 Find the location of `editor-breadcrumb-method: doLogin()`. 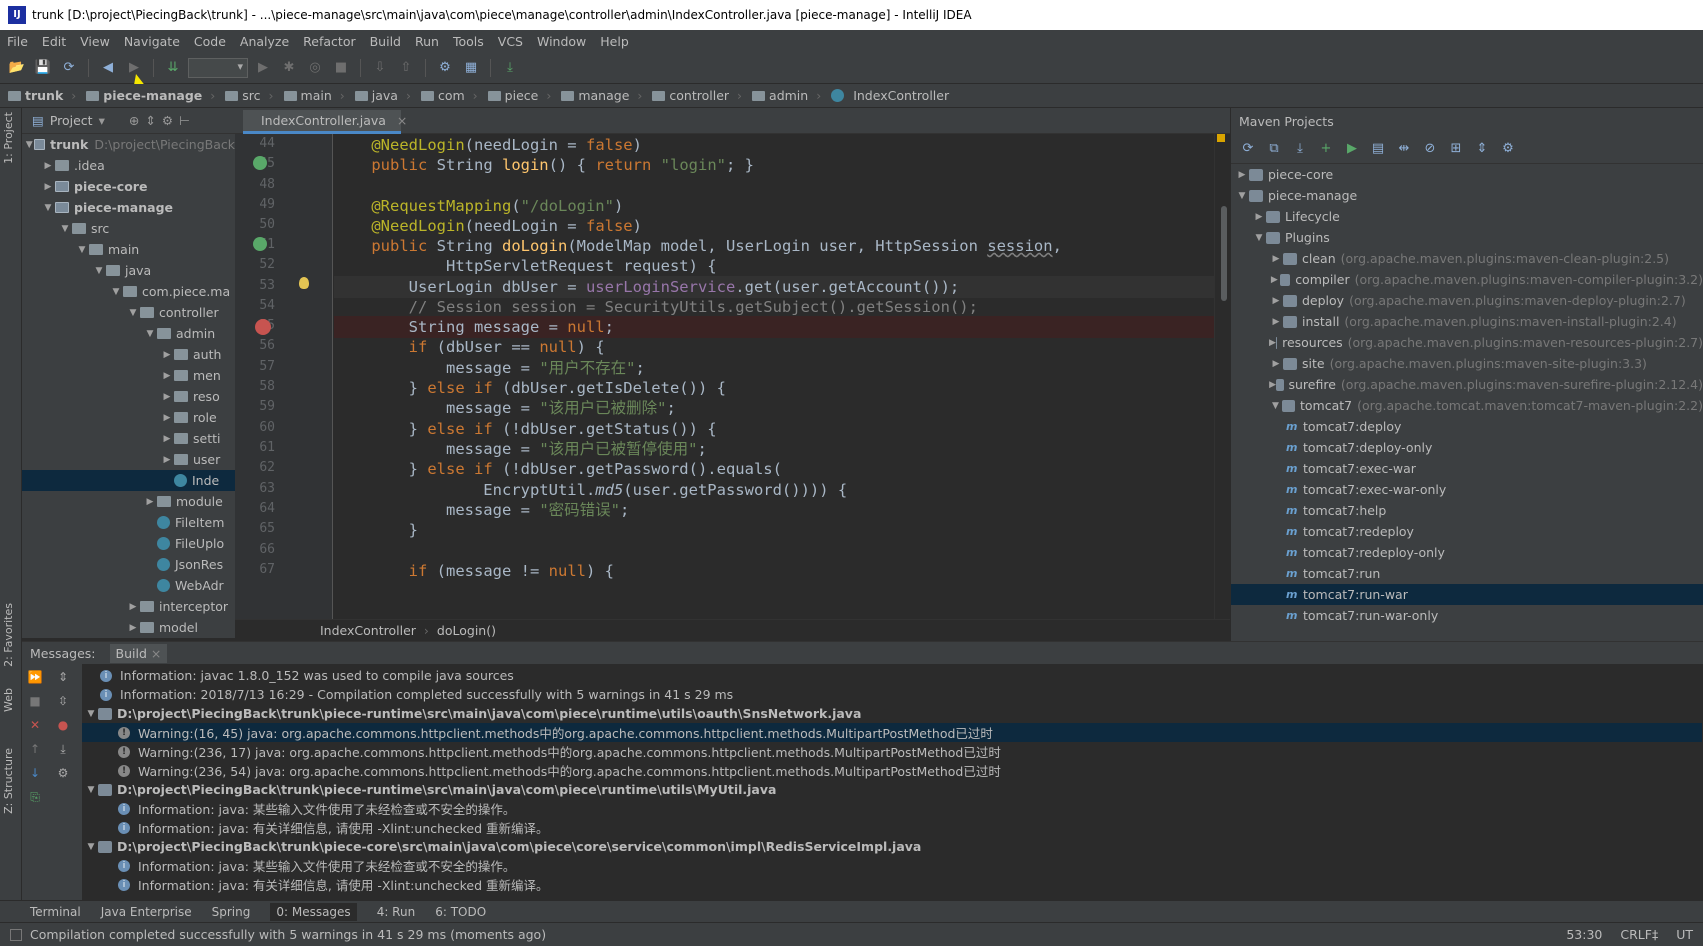

editor-breadcrumb-method: doLogin() is located at coordinates (466, 630).